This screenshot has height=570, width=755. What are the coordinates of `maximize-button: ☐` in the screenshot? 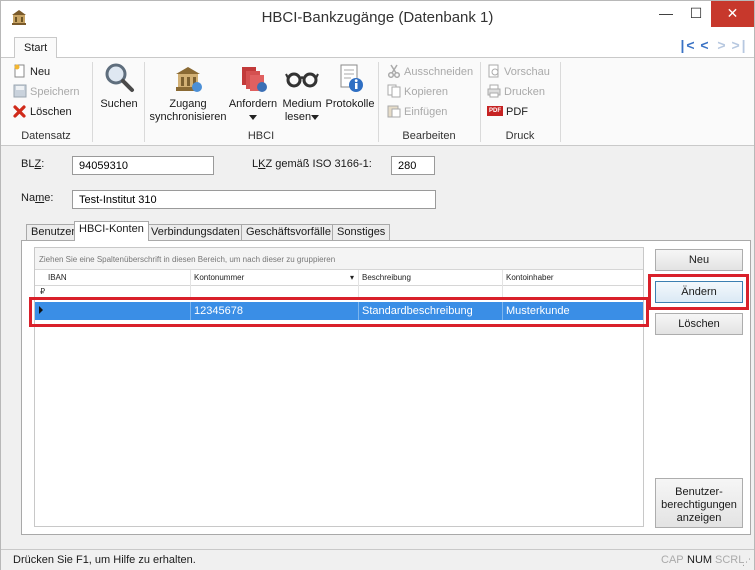 It's located at (696, 14).